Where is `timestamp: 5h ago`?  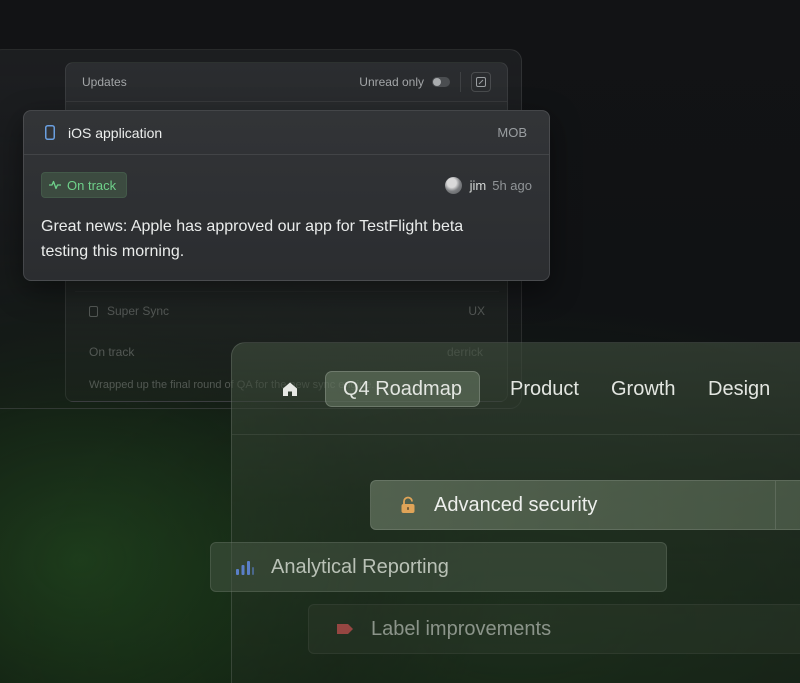 timestamp: 5h ago is located at coordinates (512, 185).